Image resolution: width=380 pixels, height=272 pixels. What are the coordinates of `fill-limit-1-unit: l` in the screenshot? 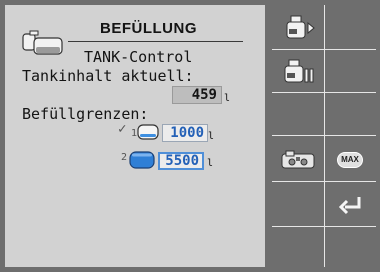 It's located at (211, 136).